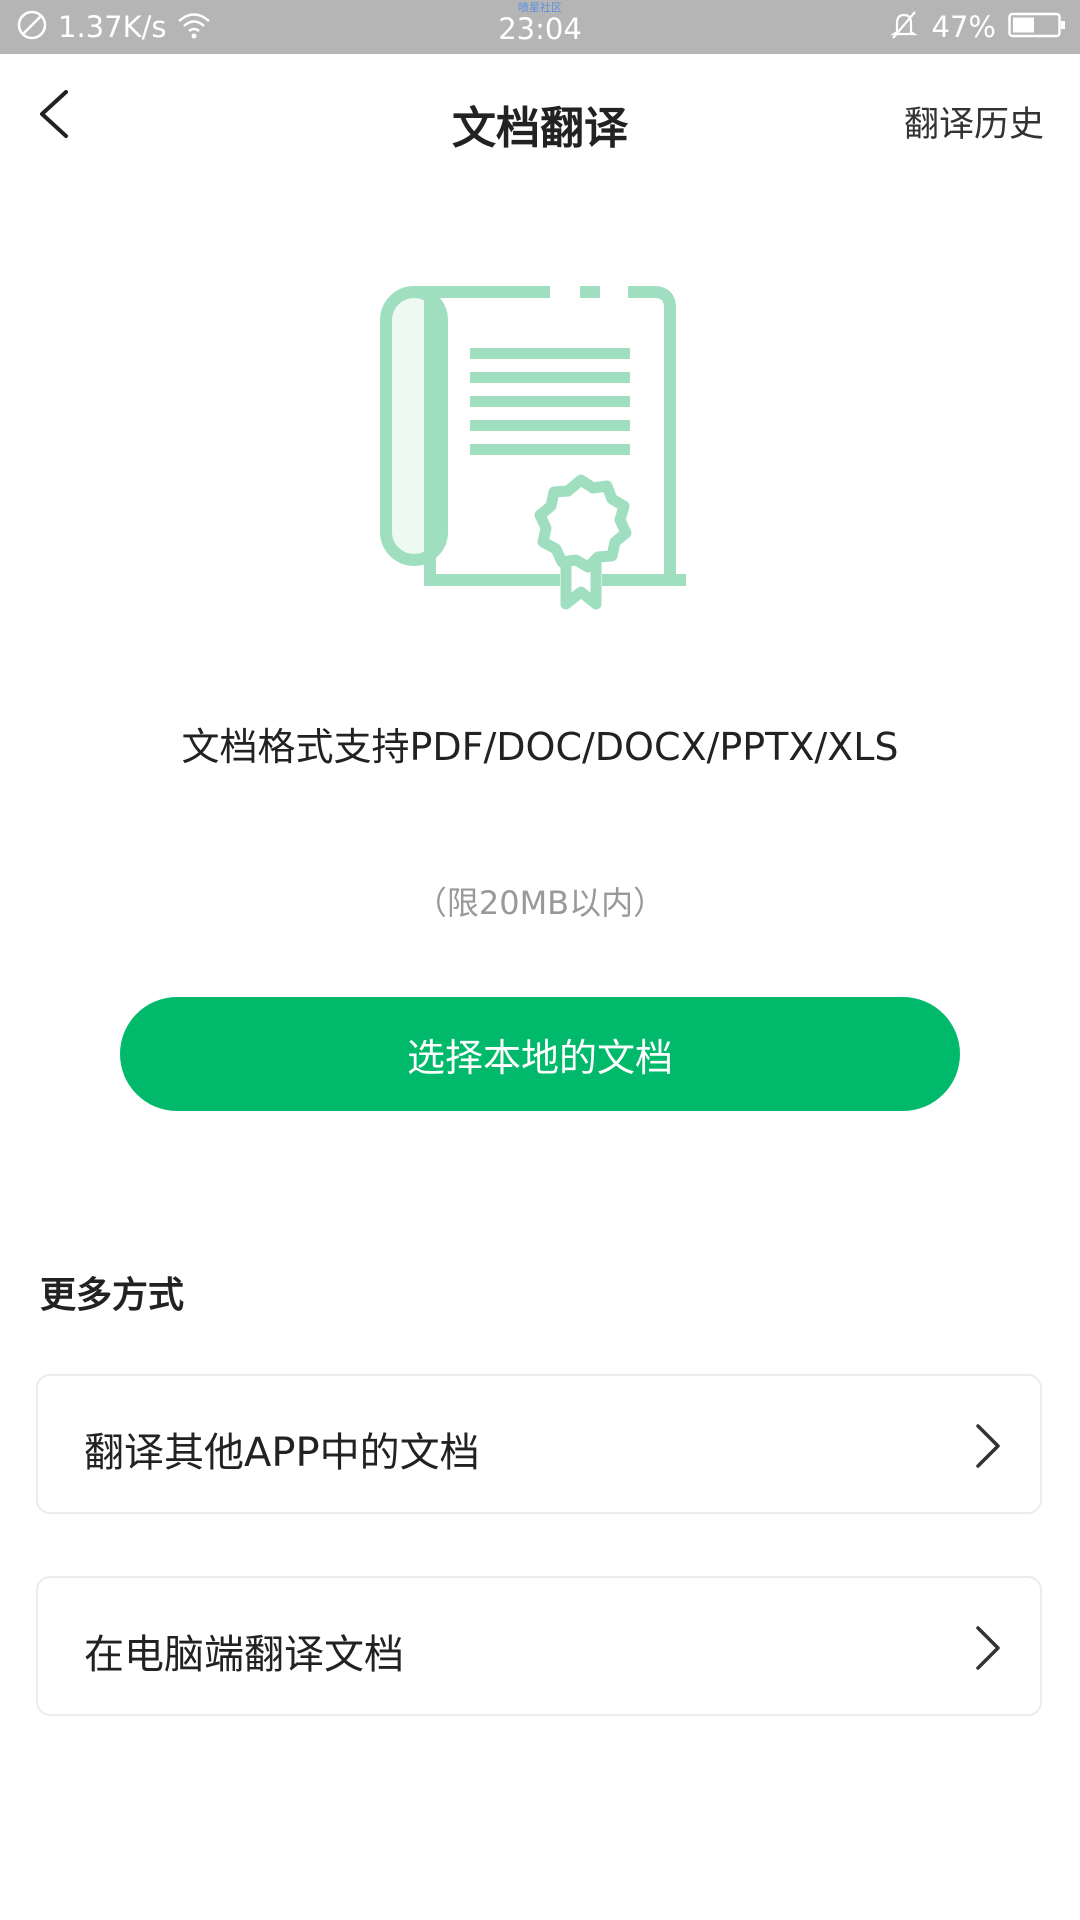  What do you see at coordinates (539, 1444) in the screenshot?
I see `translate-other-app-document-option: 翻译其他APP中的文档` at bounding box center [539, 1444].